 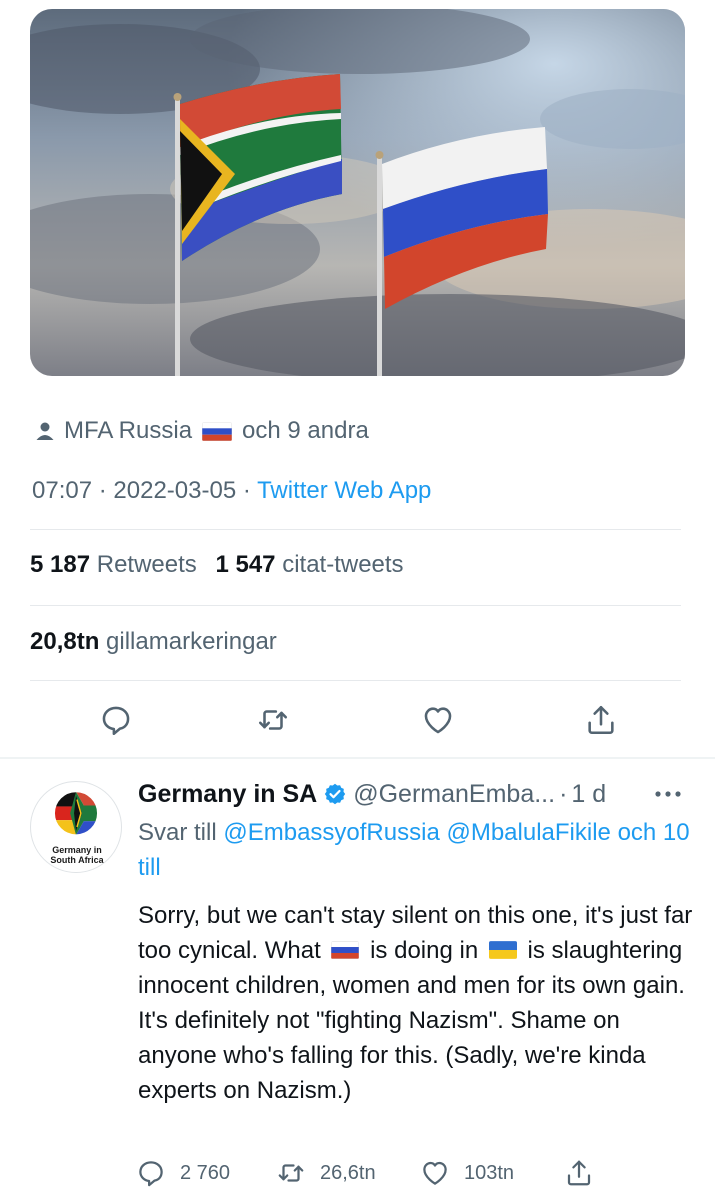 I want to click on tweet-stats-row: 5 187 Retweets 1 547 citat-tweets, so click(x=217, y=565).